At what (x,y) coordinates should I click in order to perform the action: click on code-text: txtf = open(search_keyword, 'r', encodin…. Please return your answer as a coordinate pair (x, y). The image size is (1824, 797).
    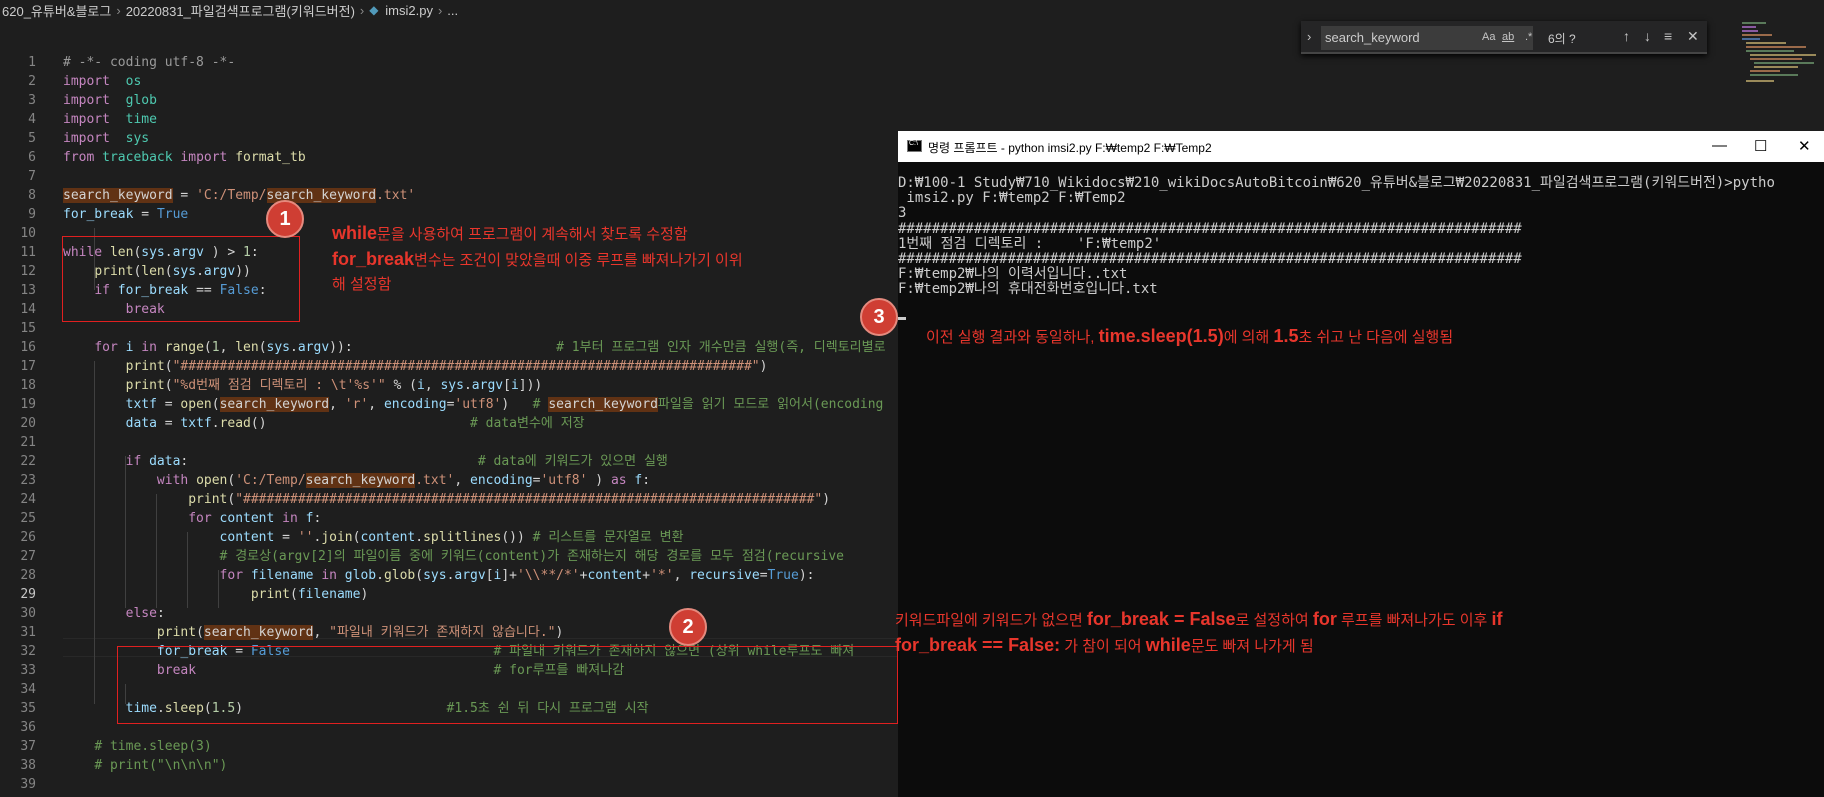
    Looking at the image, I should click on (504, 404).